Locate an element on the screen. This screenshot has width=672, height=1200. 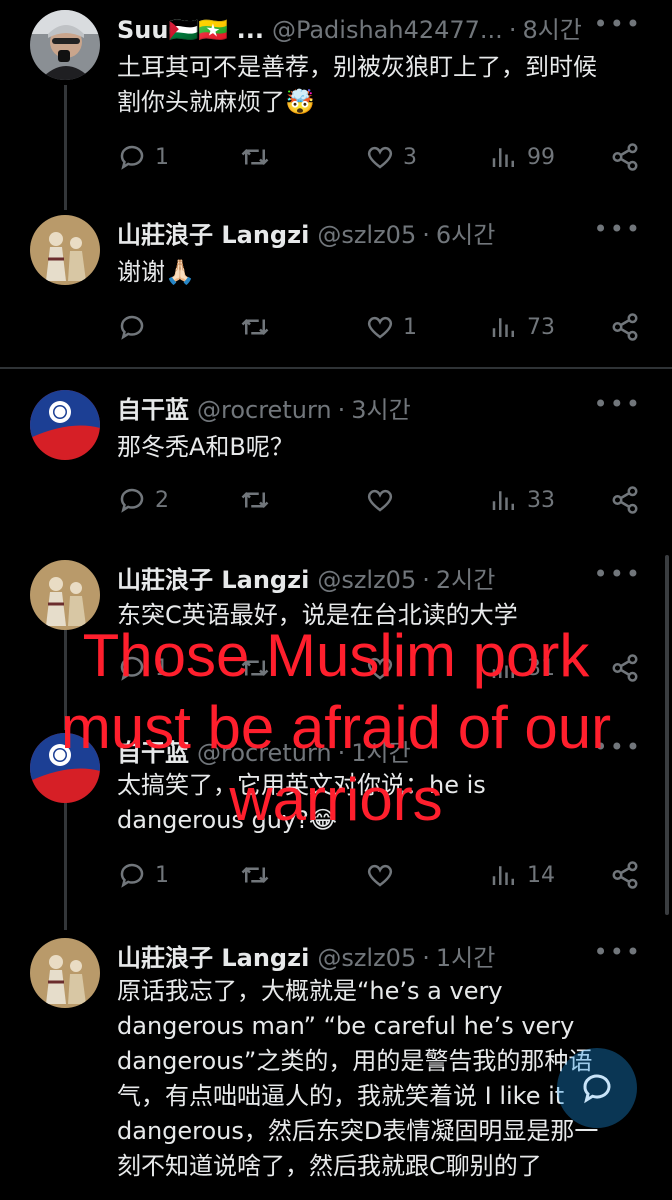
views-count: 14 is located at coordinates (541, 875).